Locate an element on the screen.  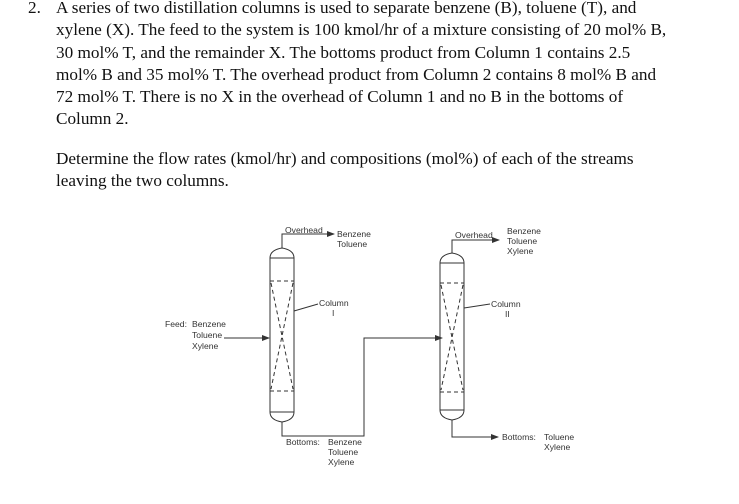
column-2-overhead-component: Benzene is located at coordinates (524, 231).